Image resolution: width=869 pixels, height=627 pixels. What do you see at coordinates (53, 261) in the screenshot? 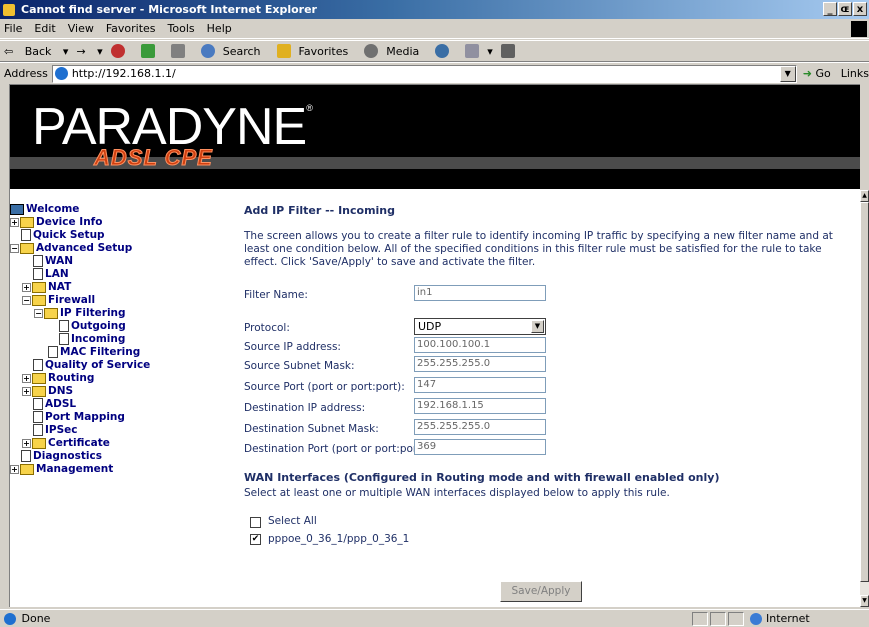
I see `tree-item-wan: WAN` at bounding box center [53, 261].